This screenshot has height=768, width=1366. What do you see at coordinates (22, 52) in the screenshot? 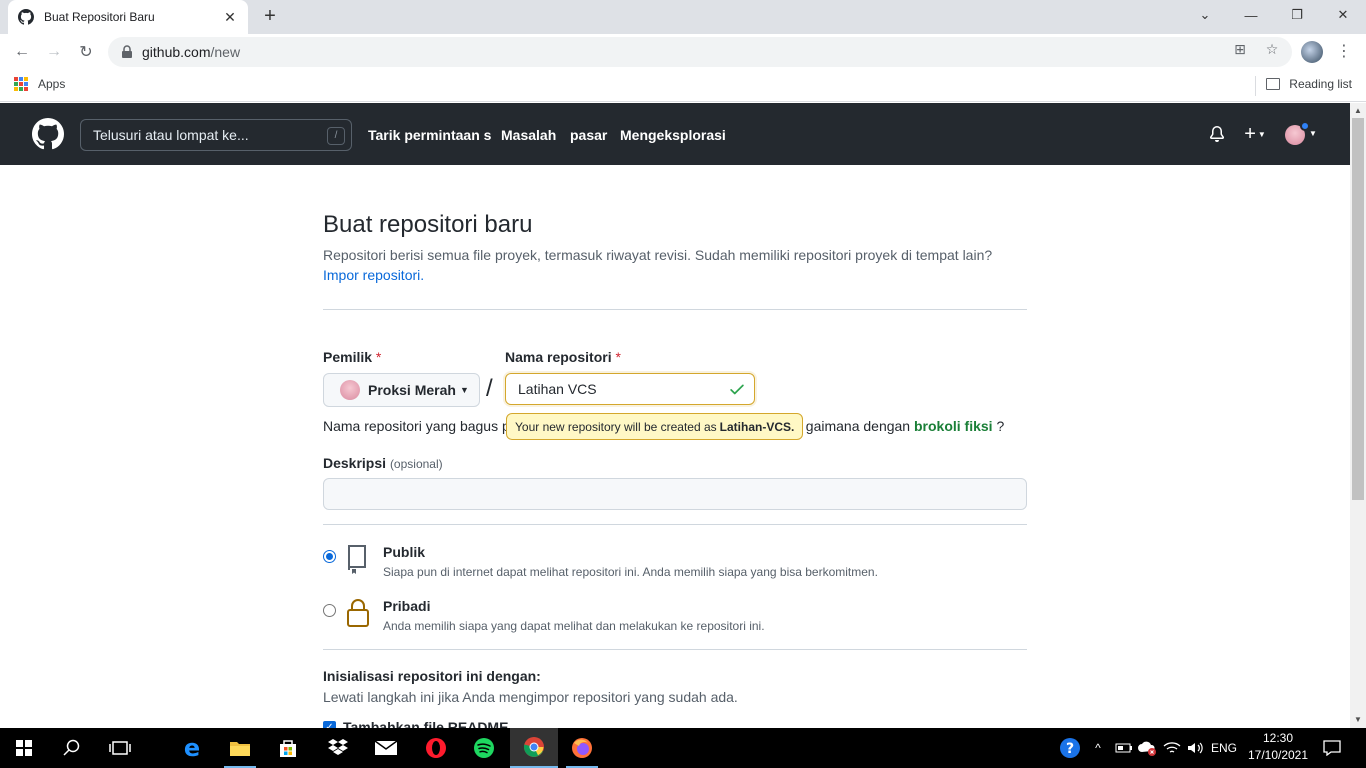
I see `back-button: ←` at bounding box center [22, 52].